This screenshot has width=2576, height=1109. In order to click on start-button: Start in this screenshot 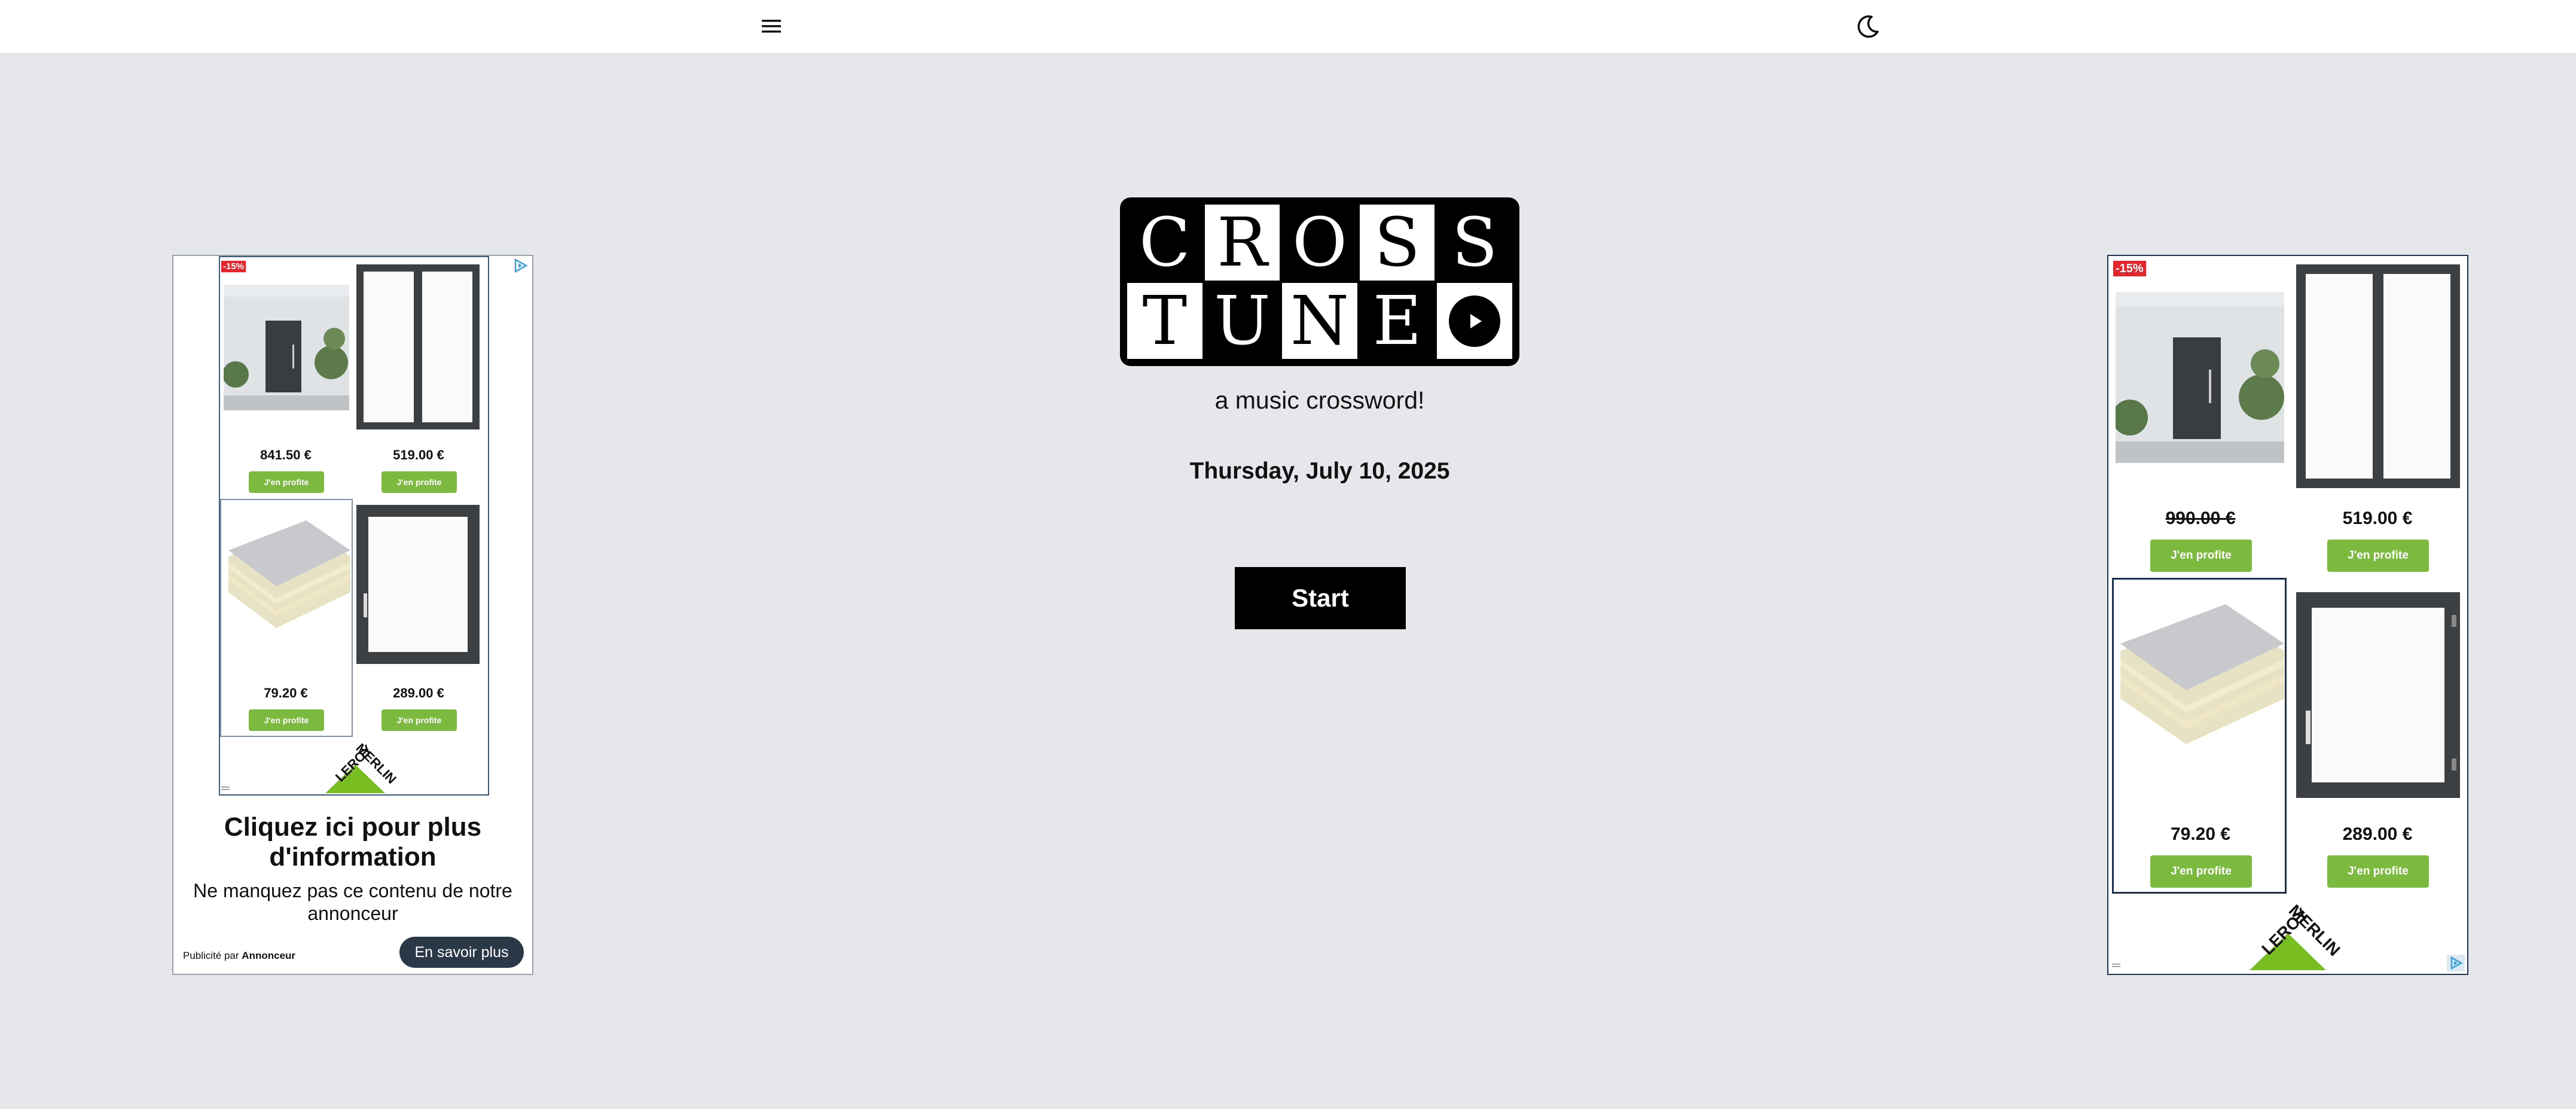, I will do `click(1320, 598)`.